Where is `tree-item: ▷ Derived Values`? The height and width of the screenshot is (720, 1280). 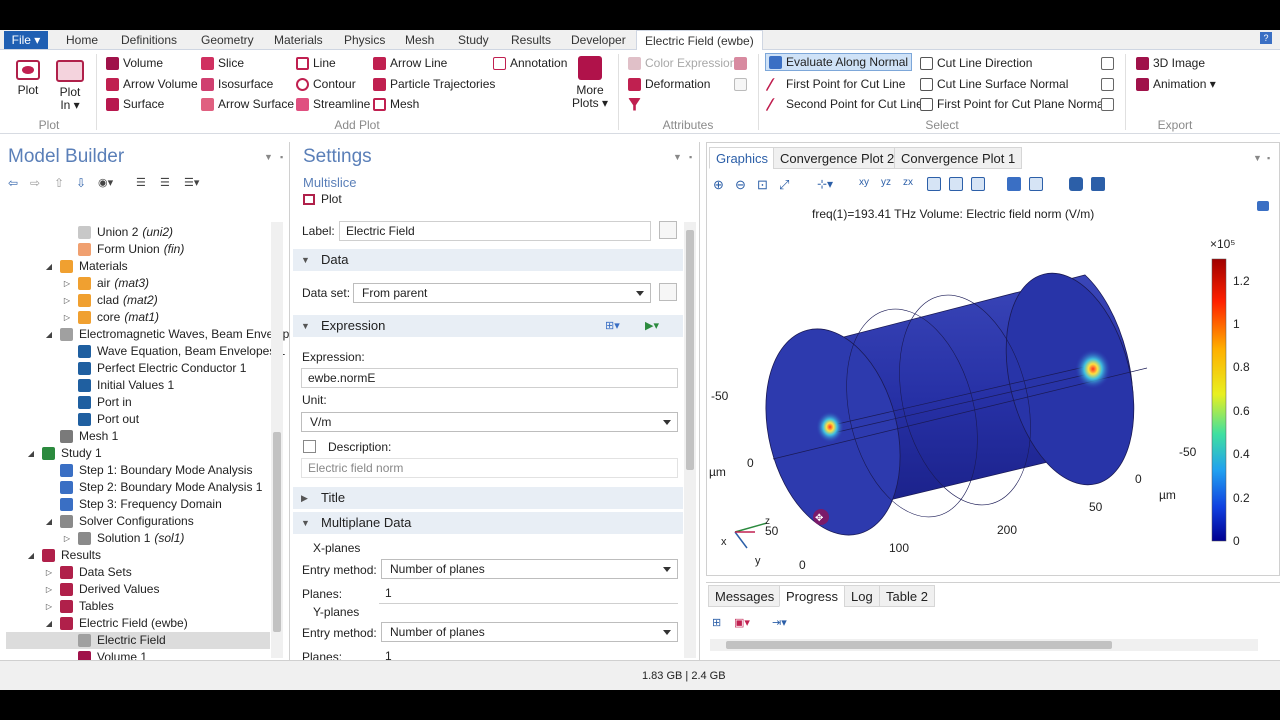 tree-item: ▷ Derived Values is located at coordinates (101, 589).